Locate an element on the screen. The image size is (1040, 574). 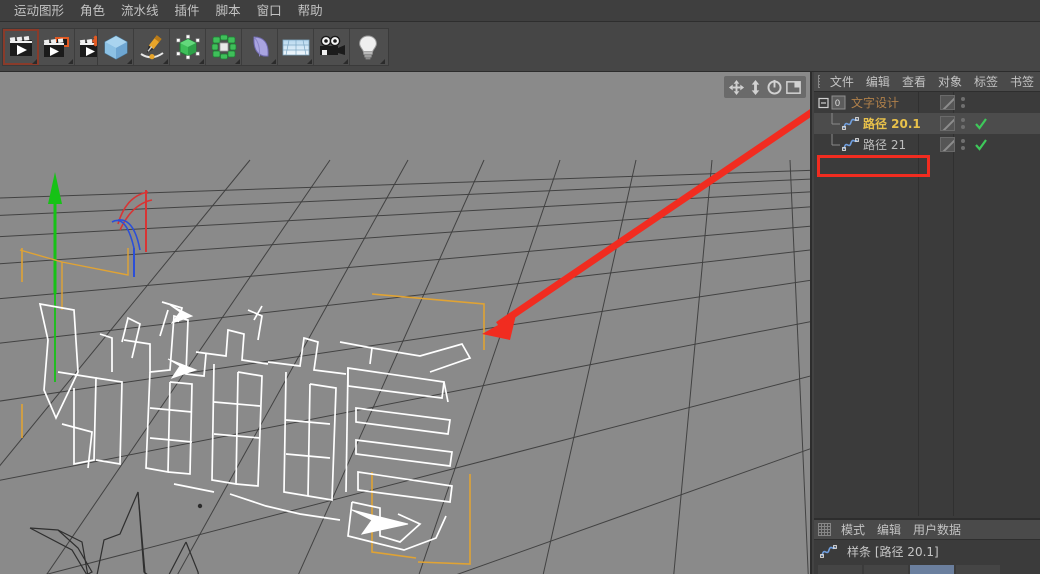
null-layer-icon: 0 is located at coordinates (838, 102).